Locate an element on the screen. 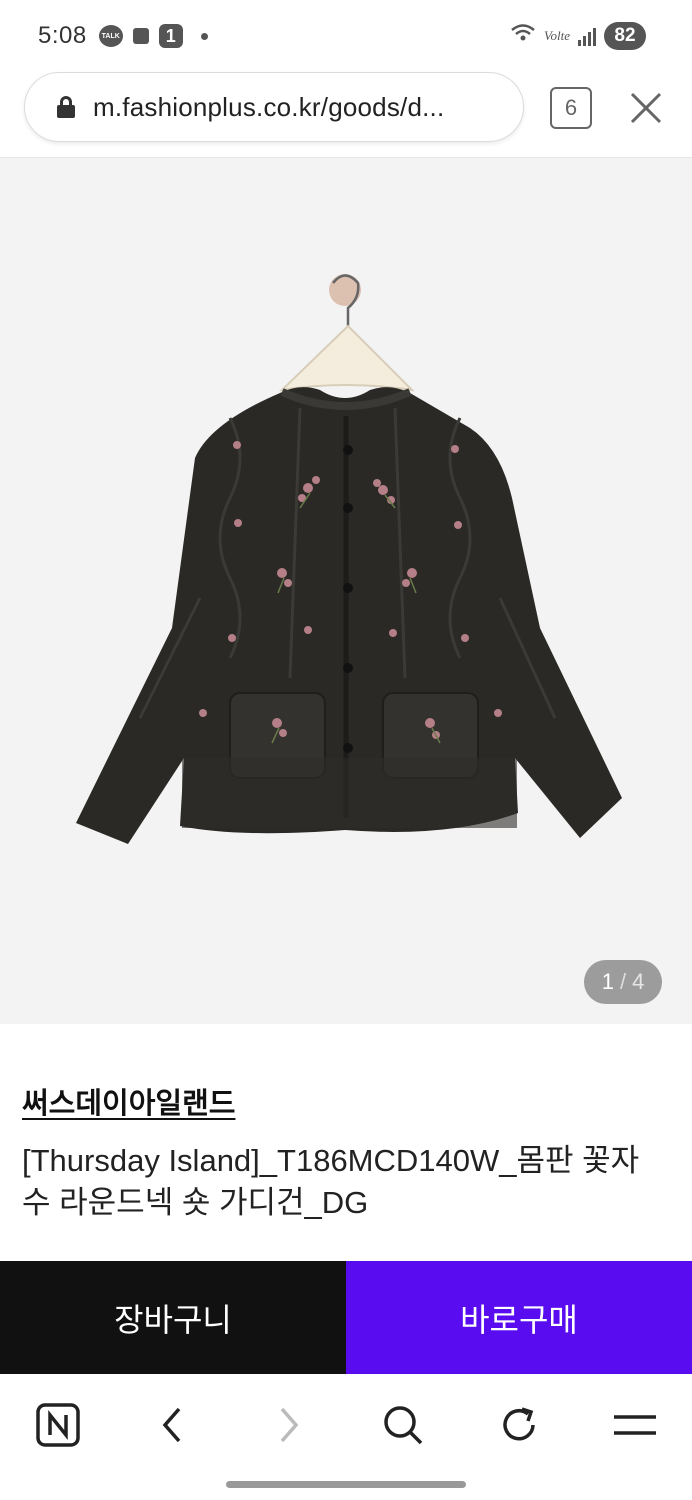 The width and height of the screenshot is (692, 1500). home-indicator-bar is located at coordinates (346, 1484).